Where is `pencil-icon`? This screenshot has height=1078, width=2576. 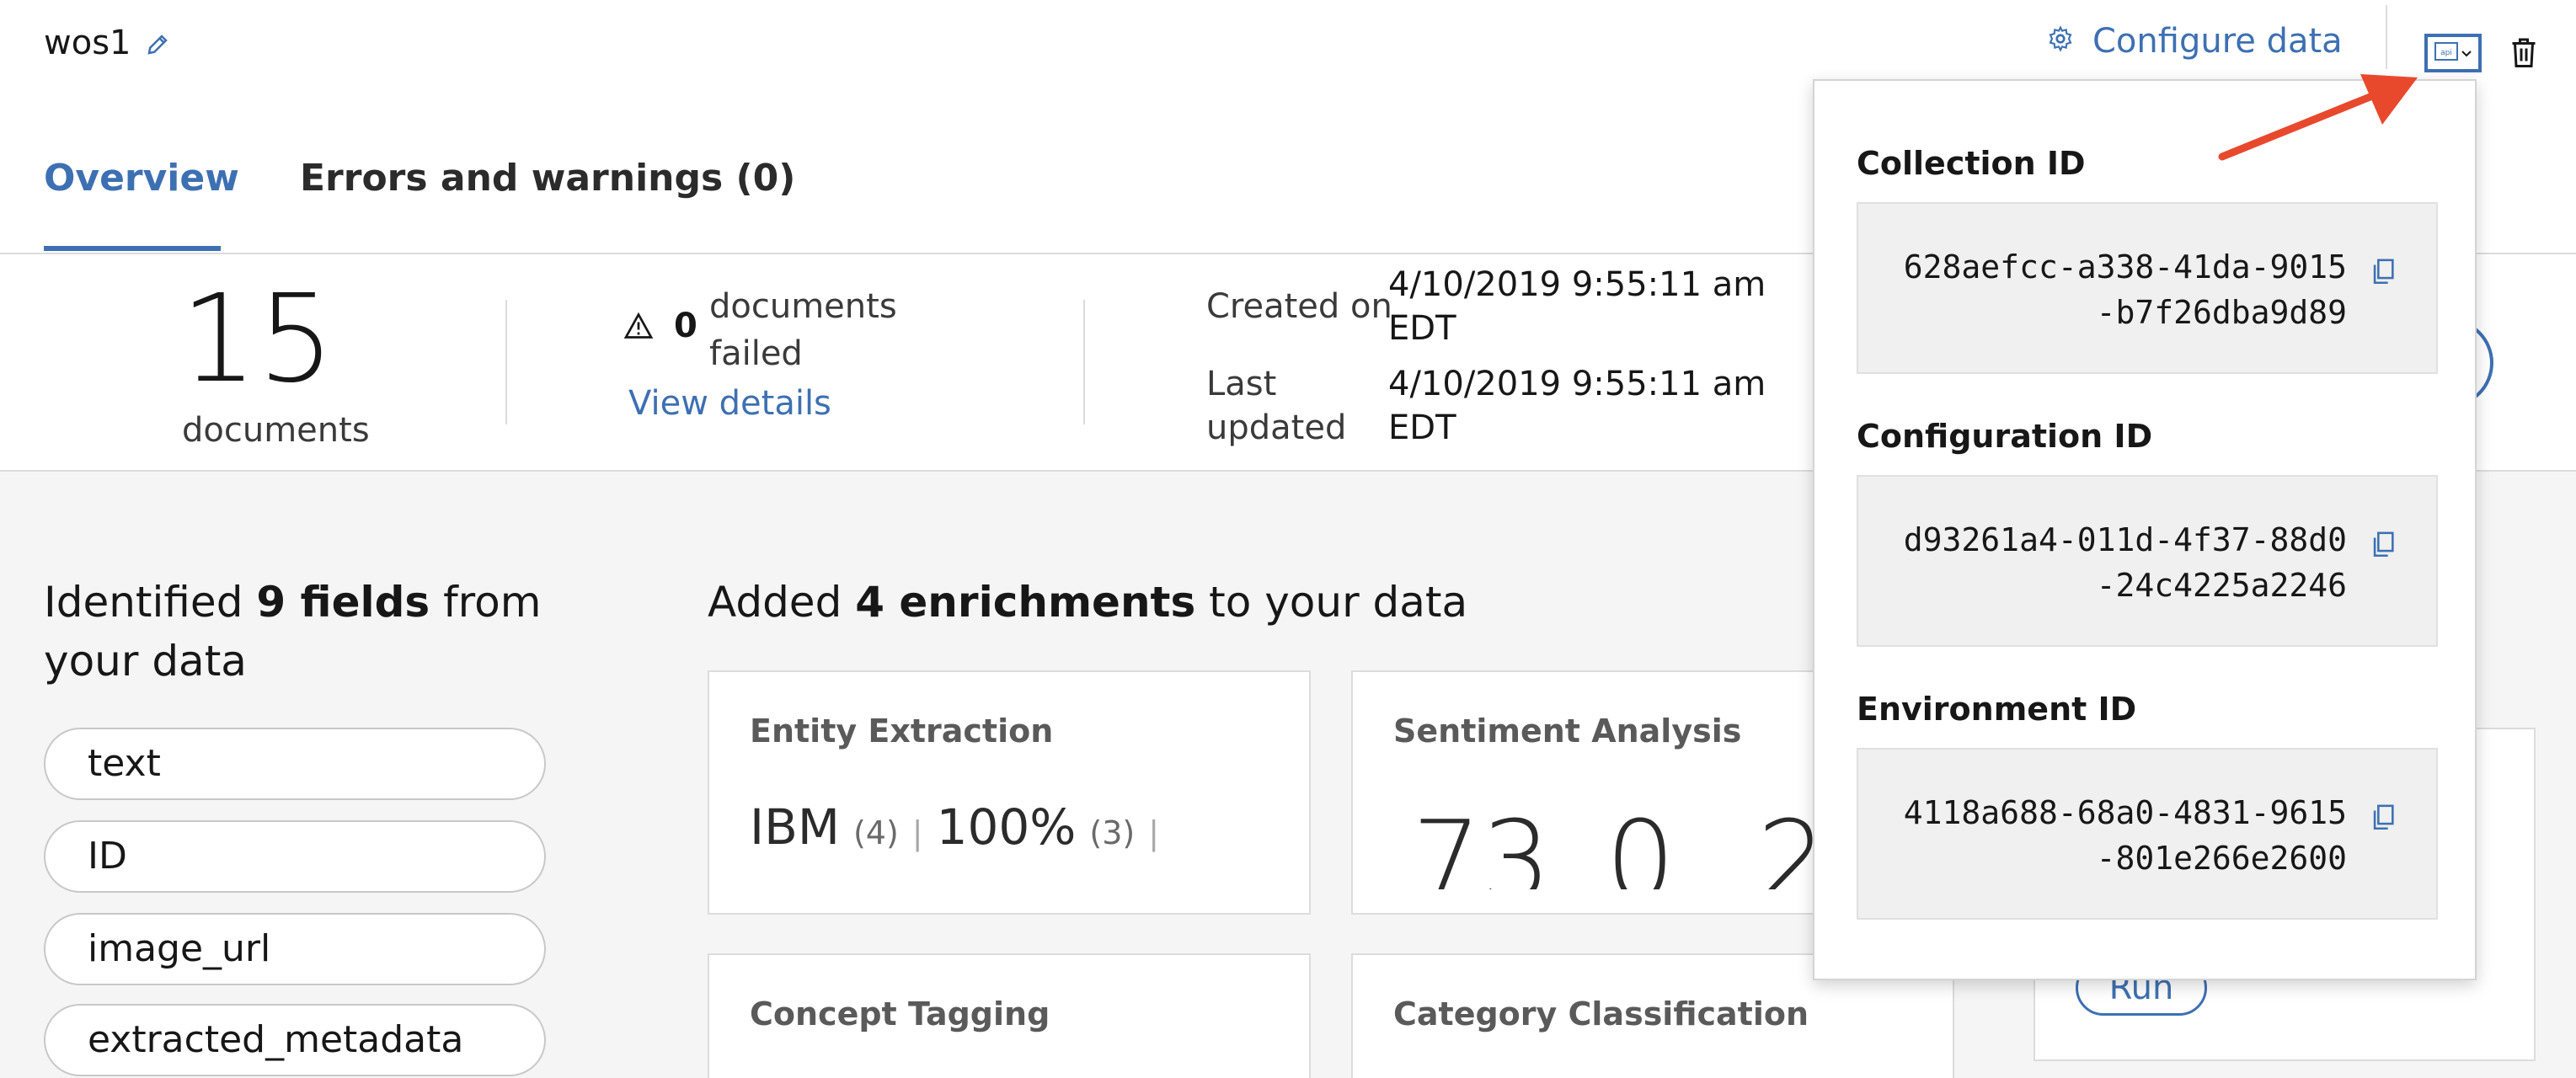 pencil-icon is located at coordinates (157, 46).